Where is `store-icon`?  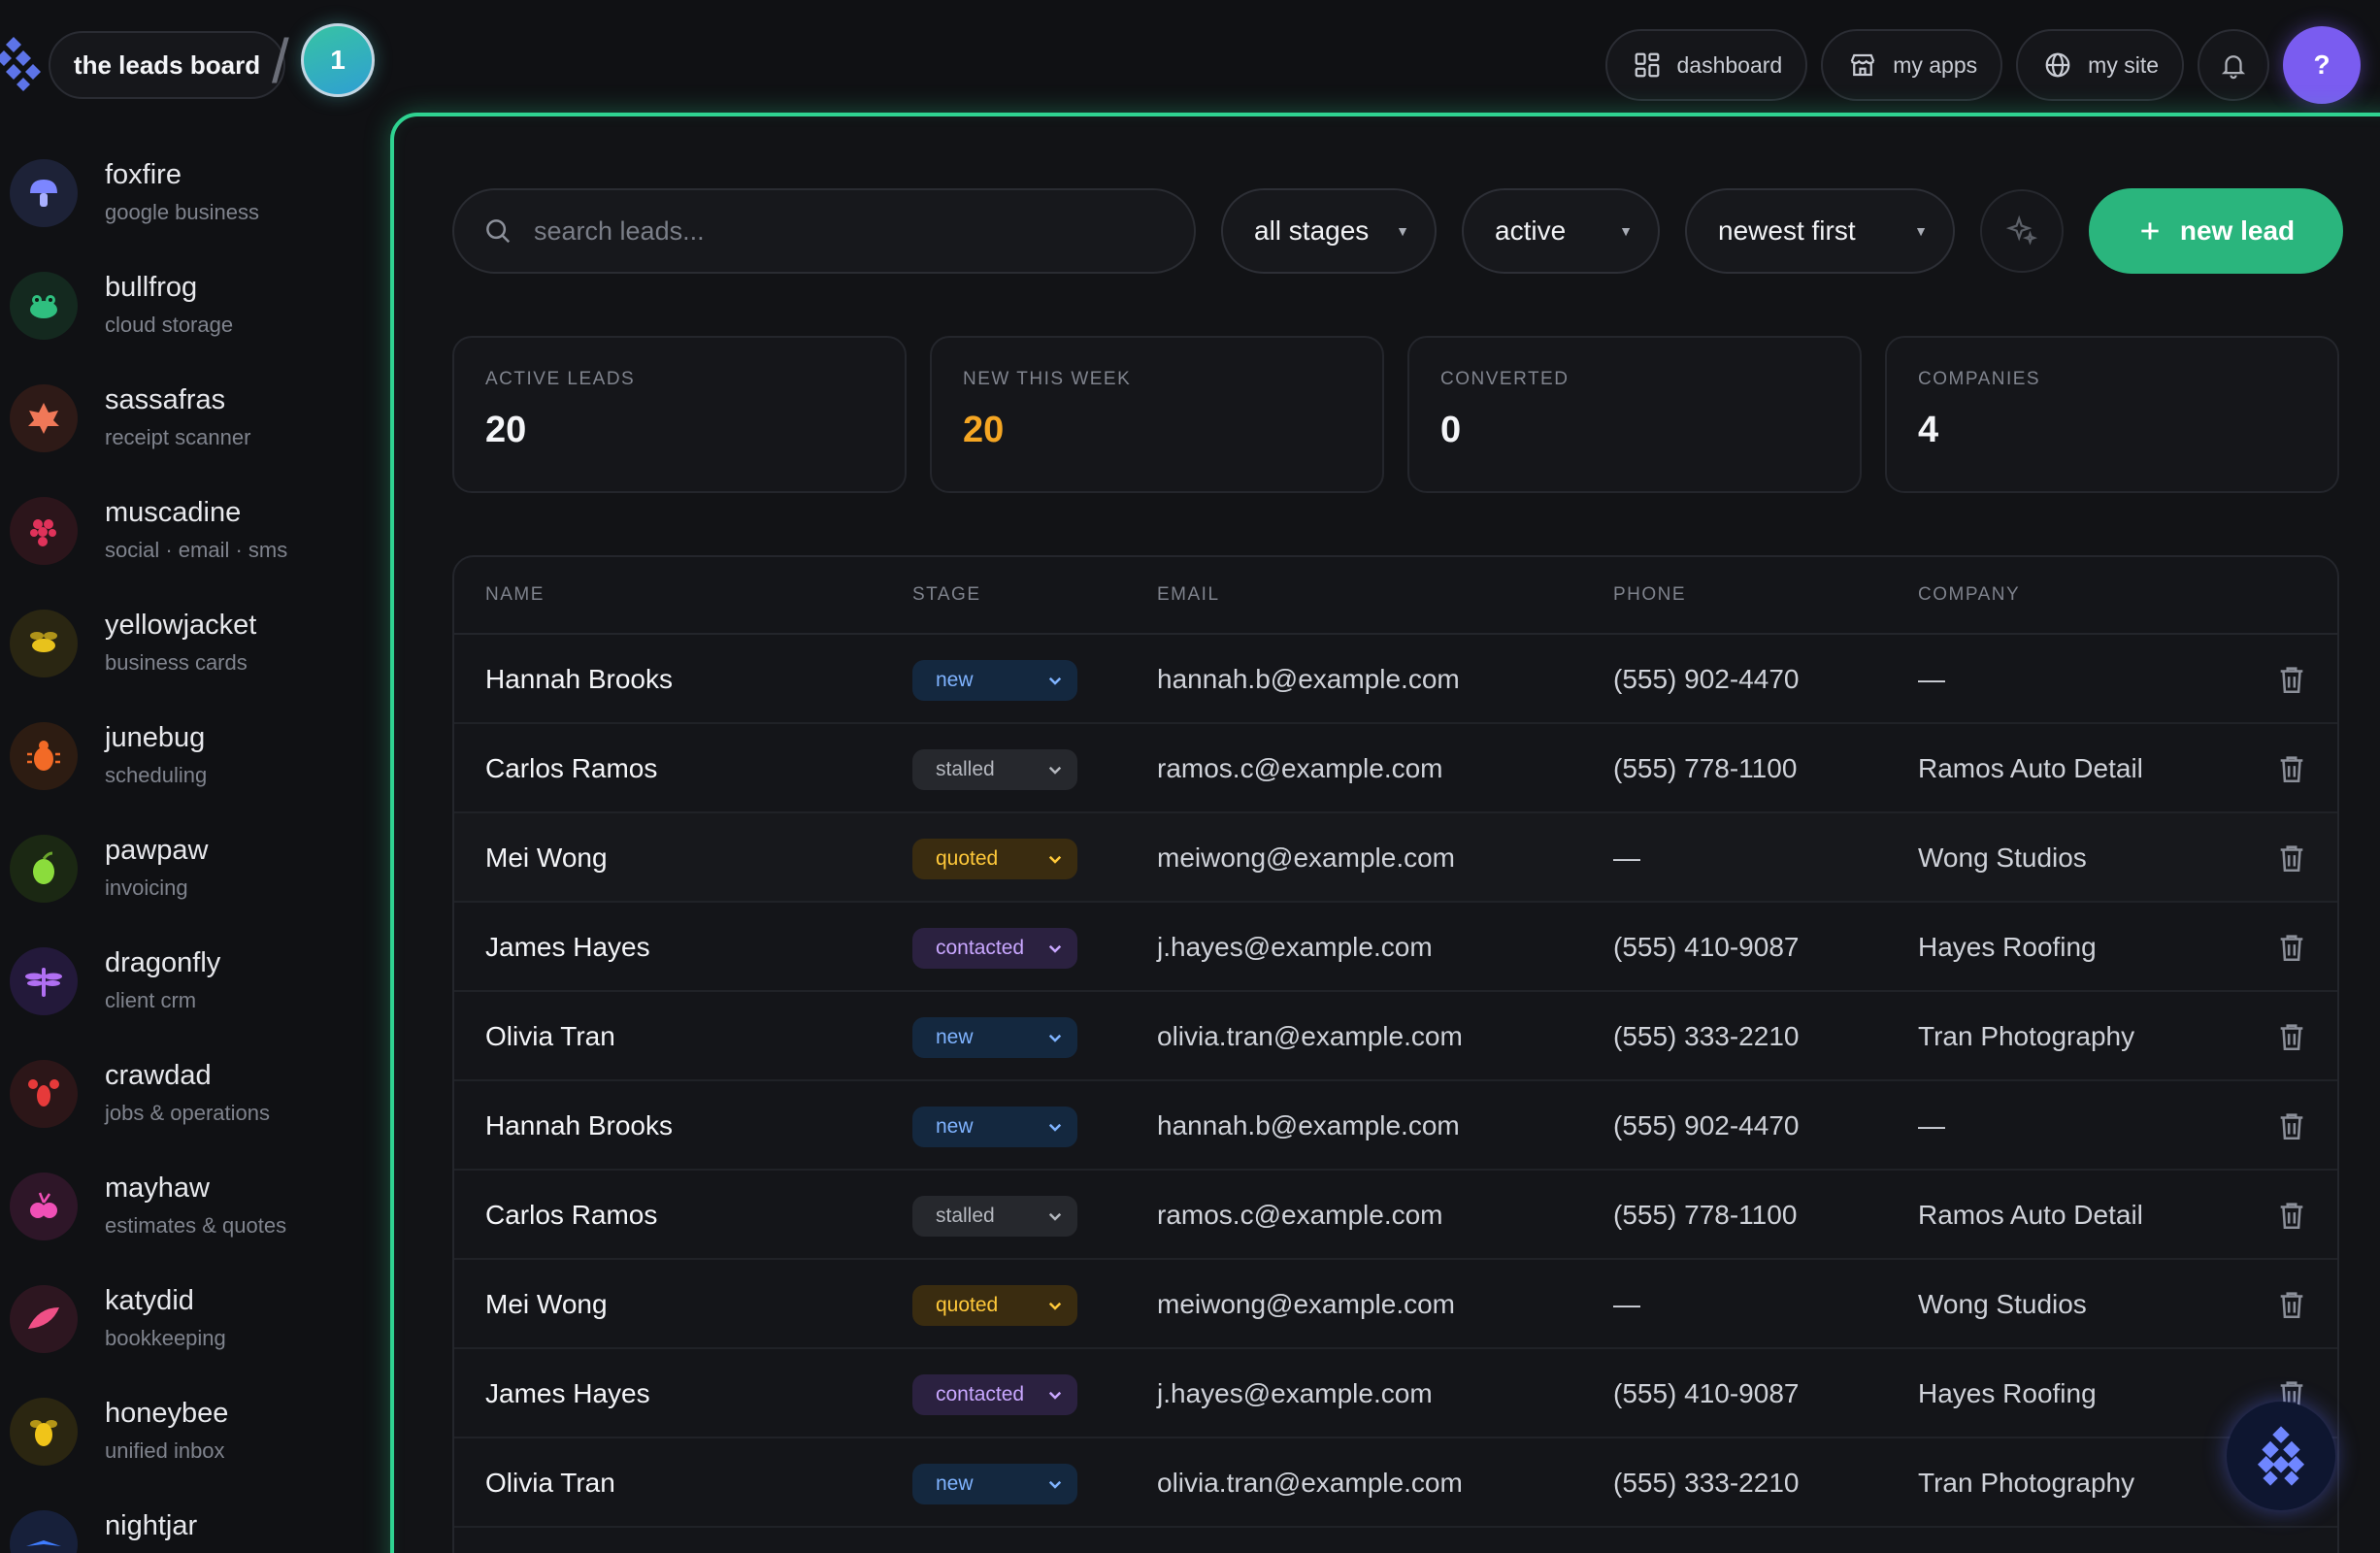 store-icon is located at coordinates (1862, 65).